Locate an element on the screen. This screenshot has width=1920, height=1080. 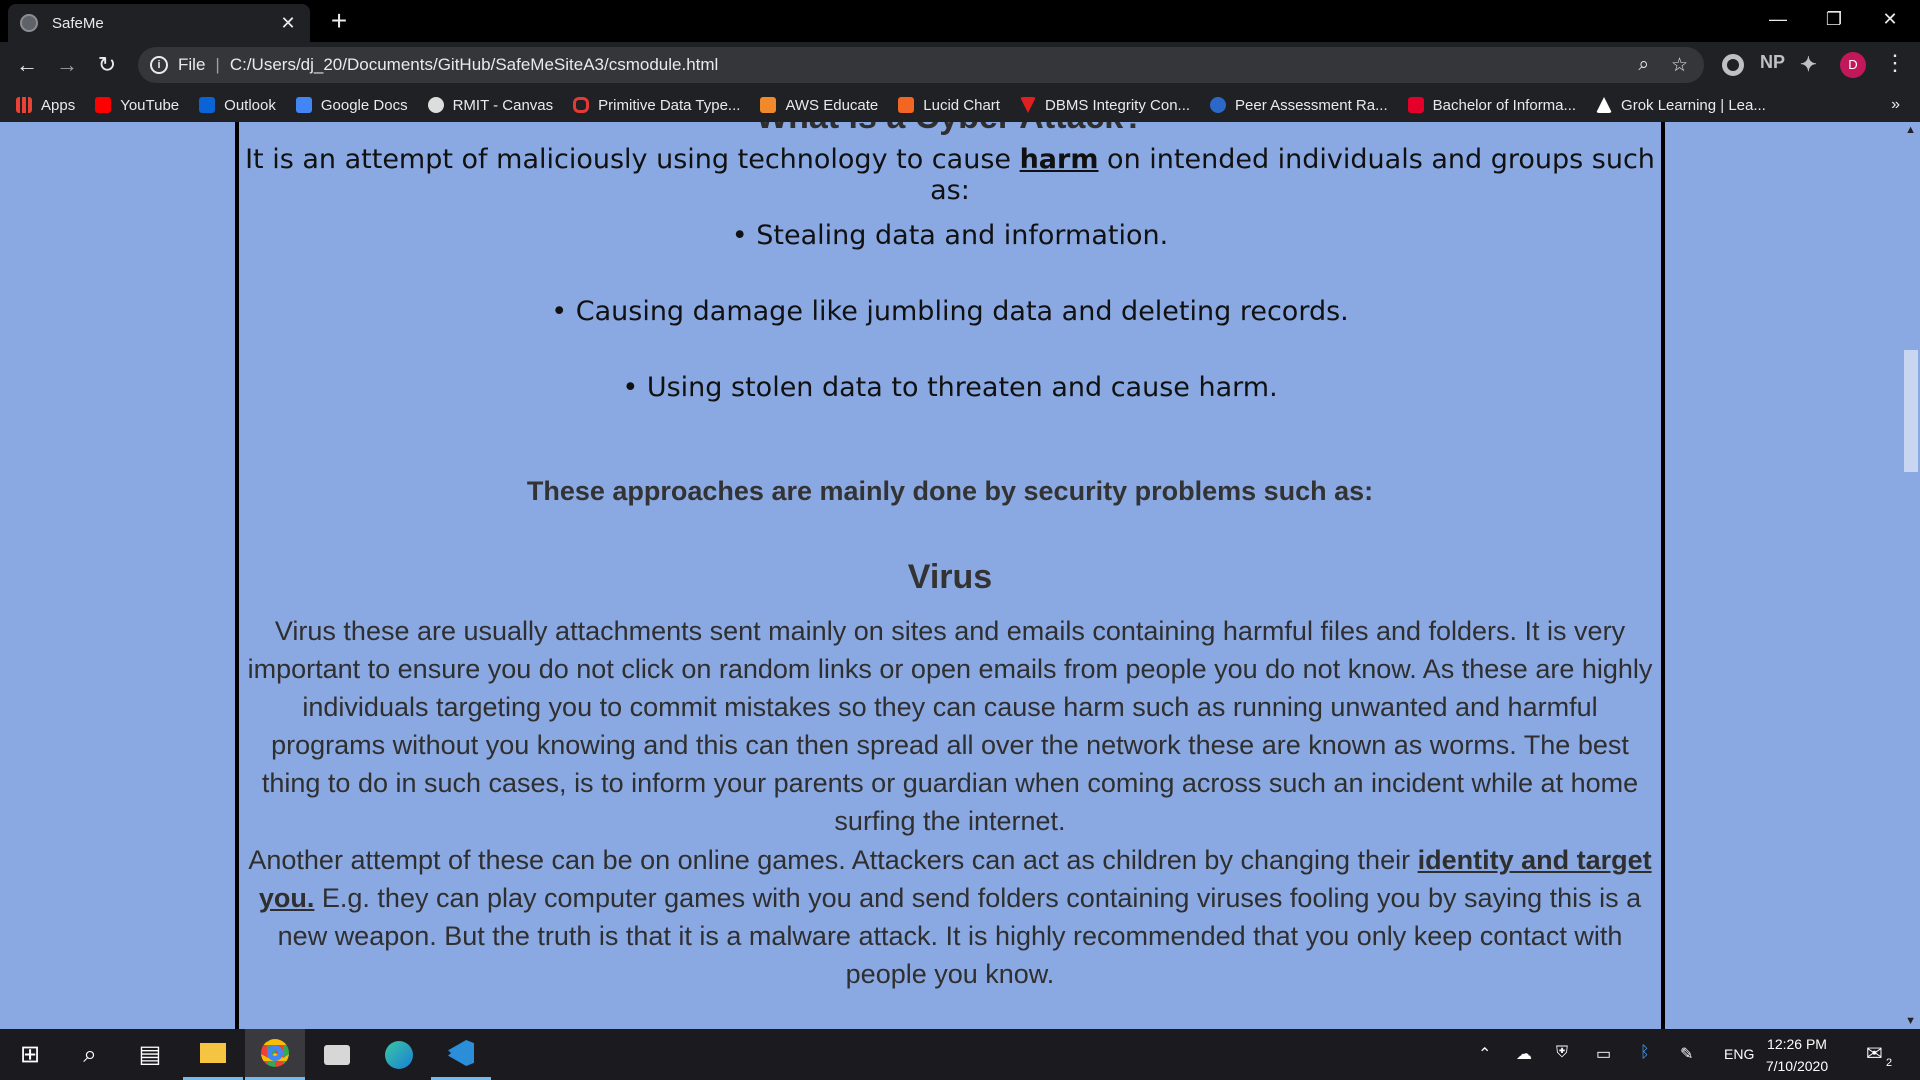
clock-time: 12:26 PM is located at coordinates (1797, 1044).